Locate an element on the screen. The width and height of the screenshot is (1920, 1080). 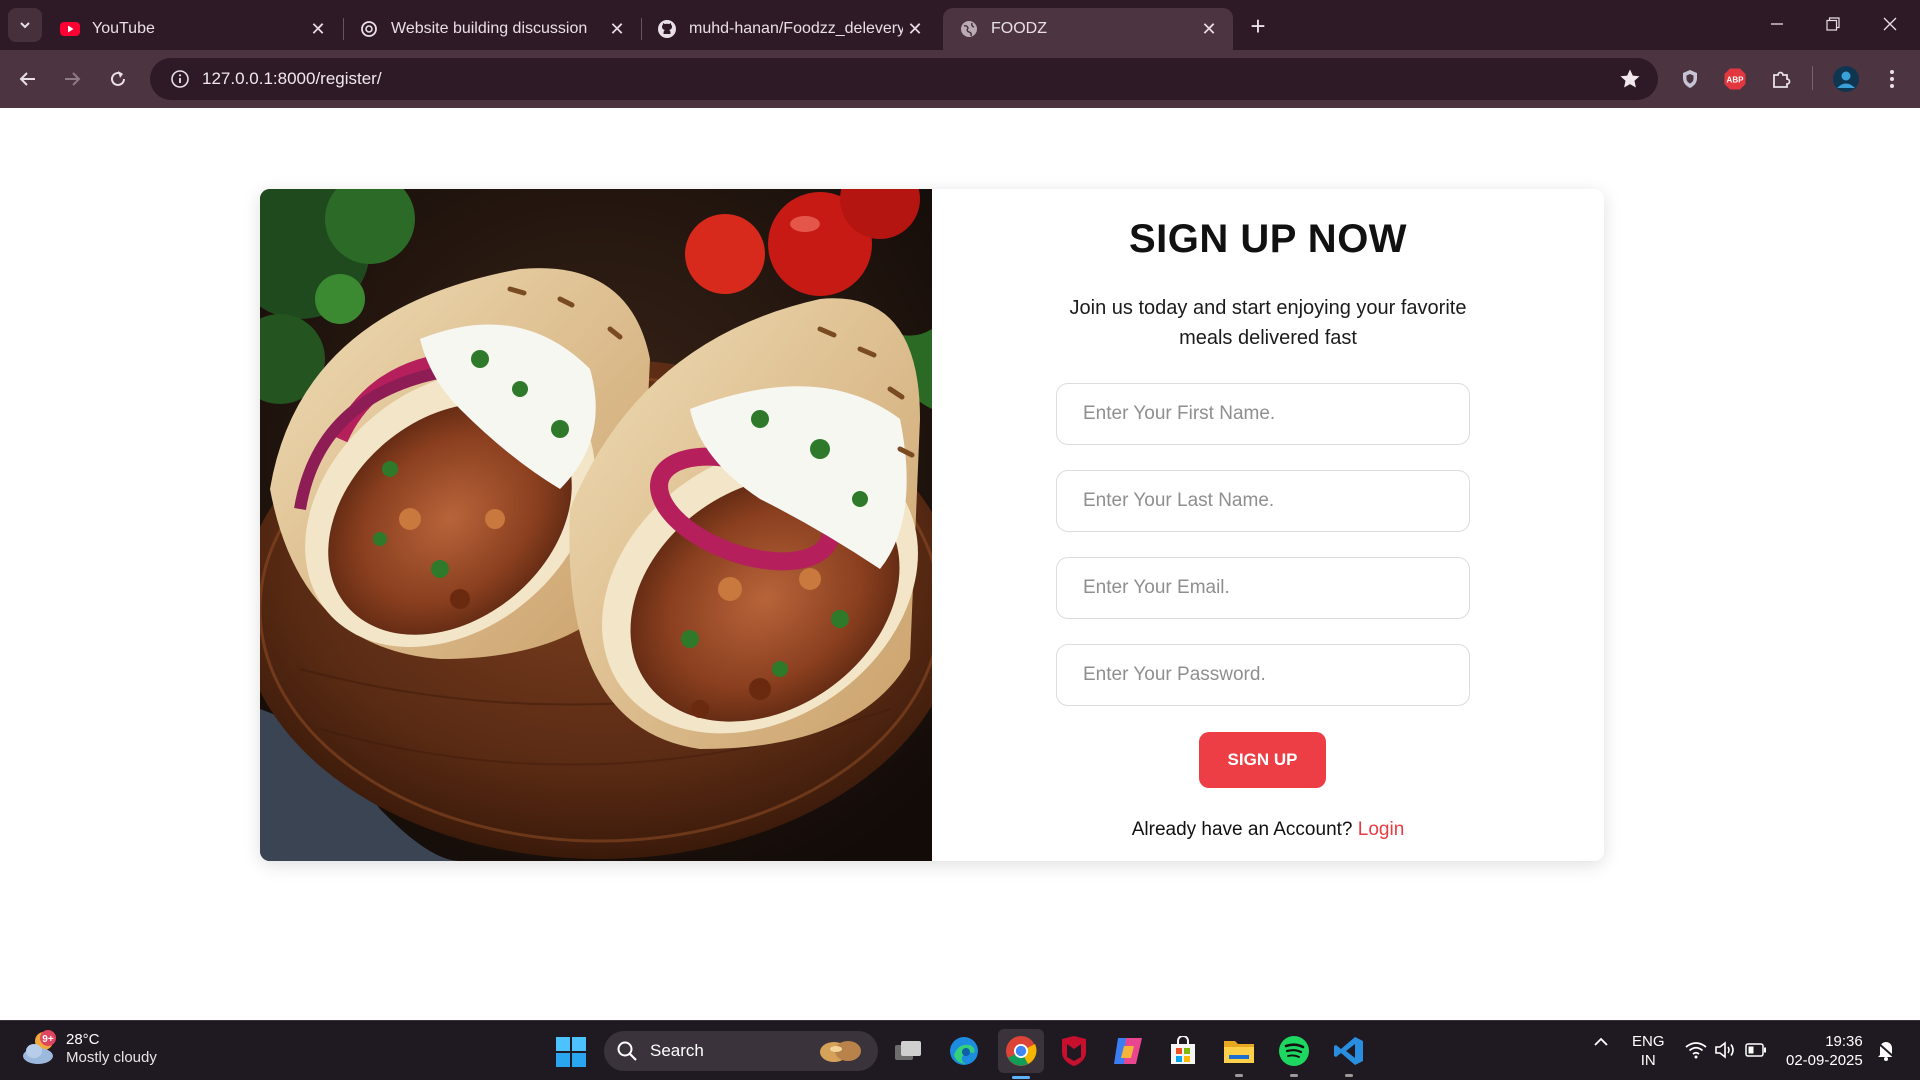
restore-icon is located at coordinates (1833, 24).